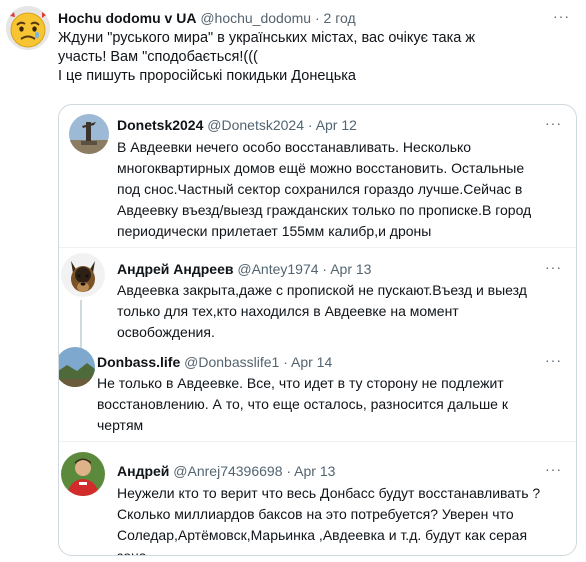  Describe the element at coordinates (138, 362) in the screenshot. I see `reply-author-name: Donbass.life` at that location.